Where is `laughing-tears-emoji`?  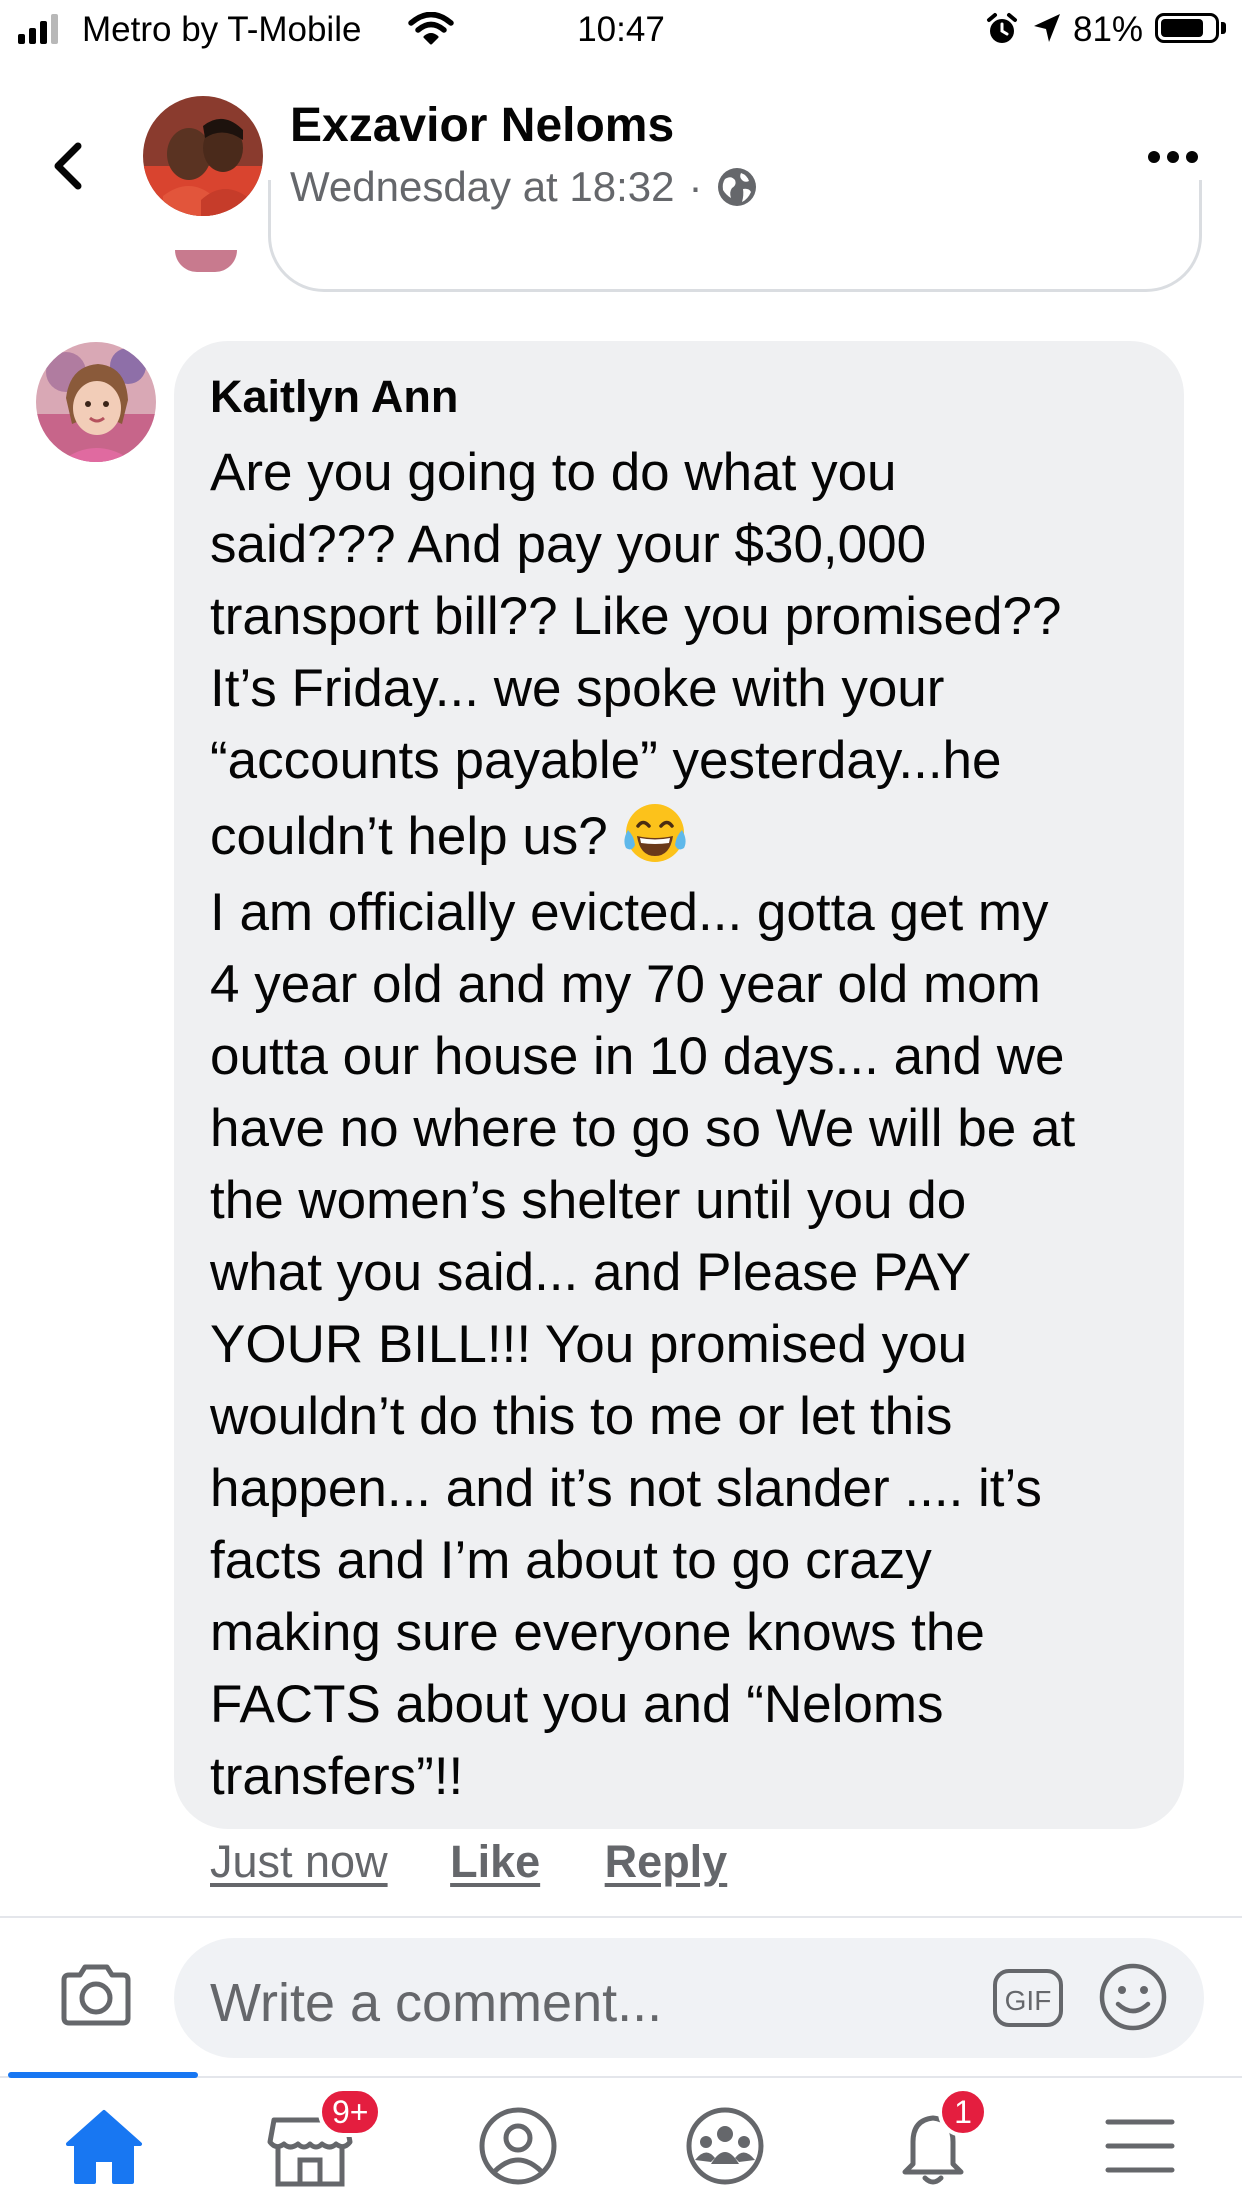 laughing-tears-emoji is located at coordinates (655, 833).